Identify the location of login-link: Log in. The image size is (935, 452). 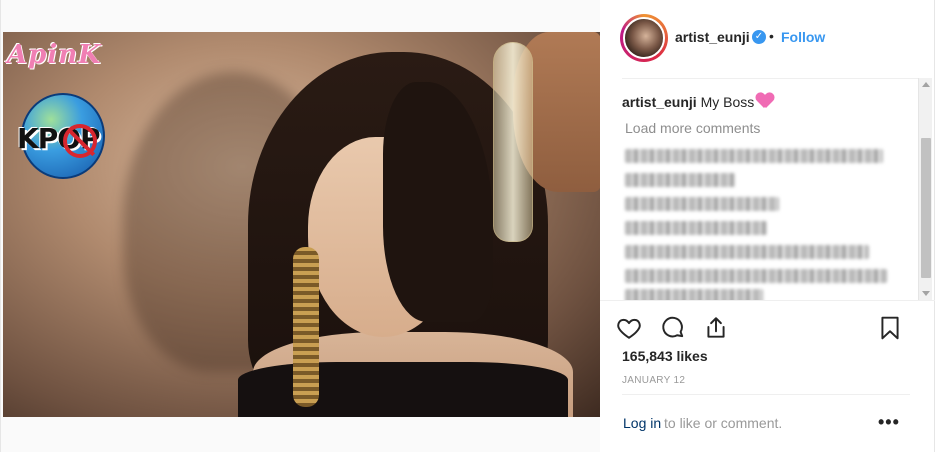
(642, 423).